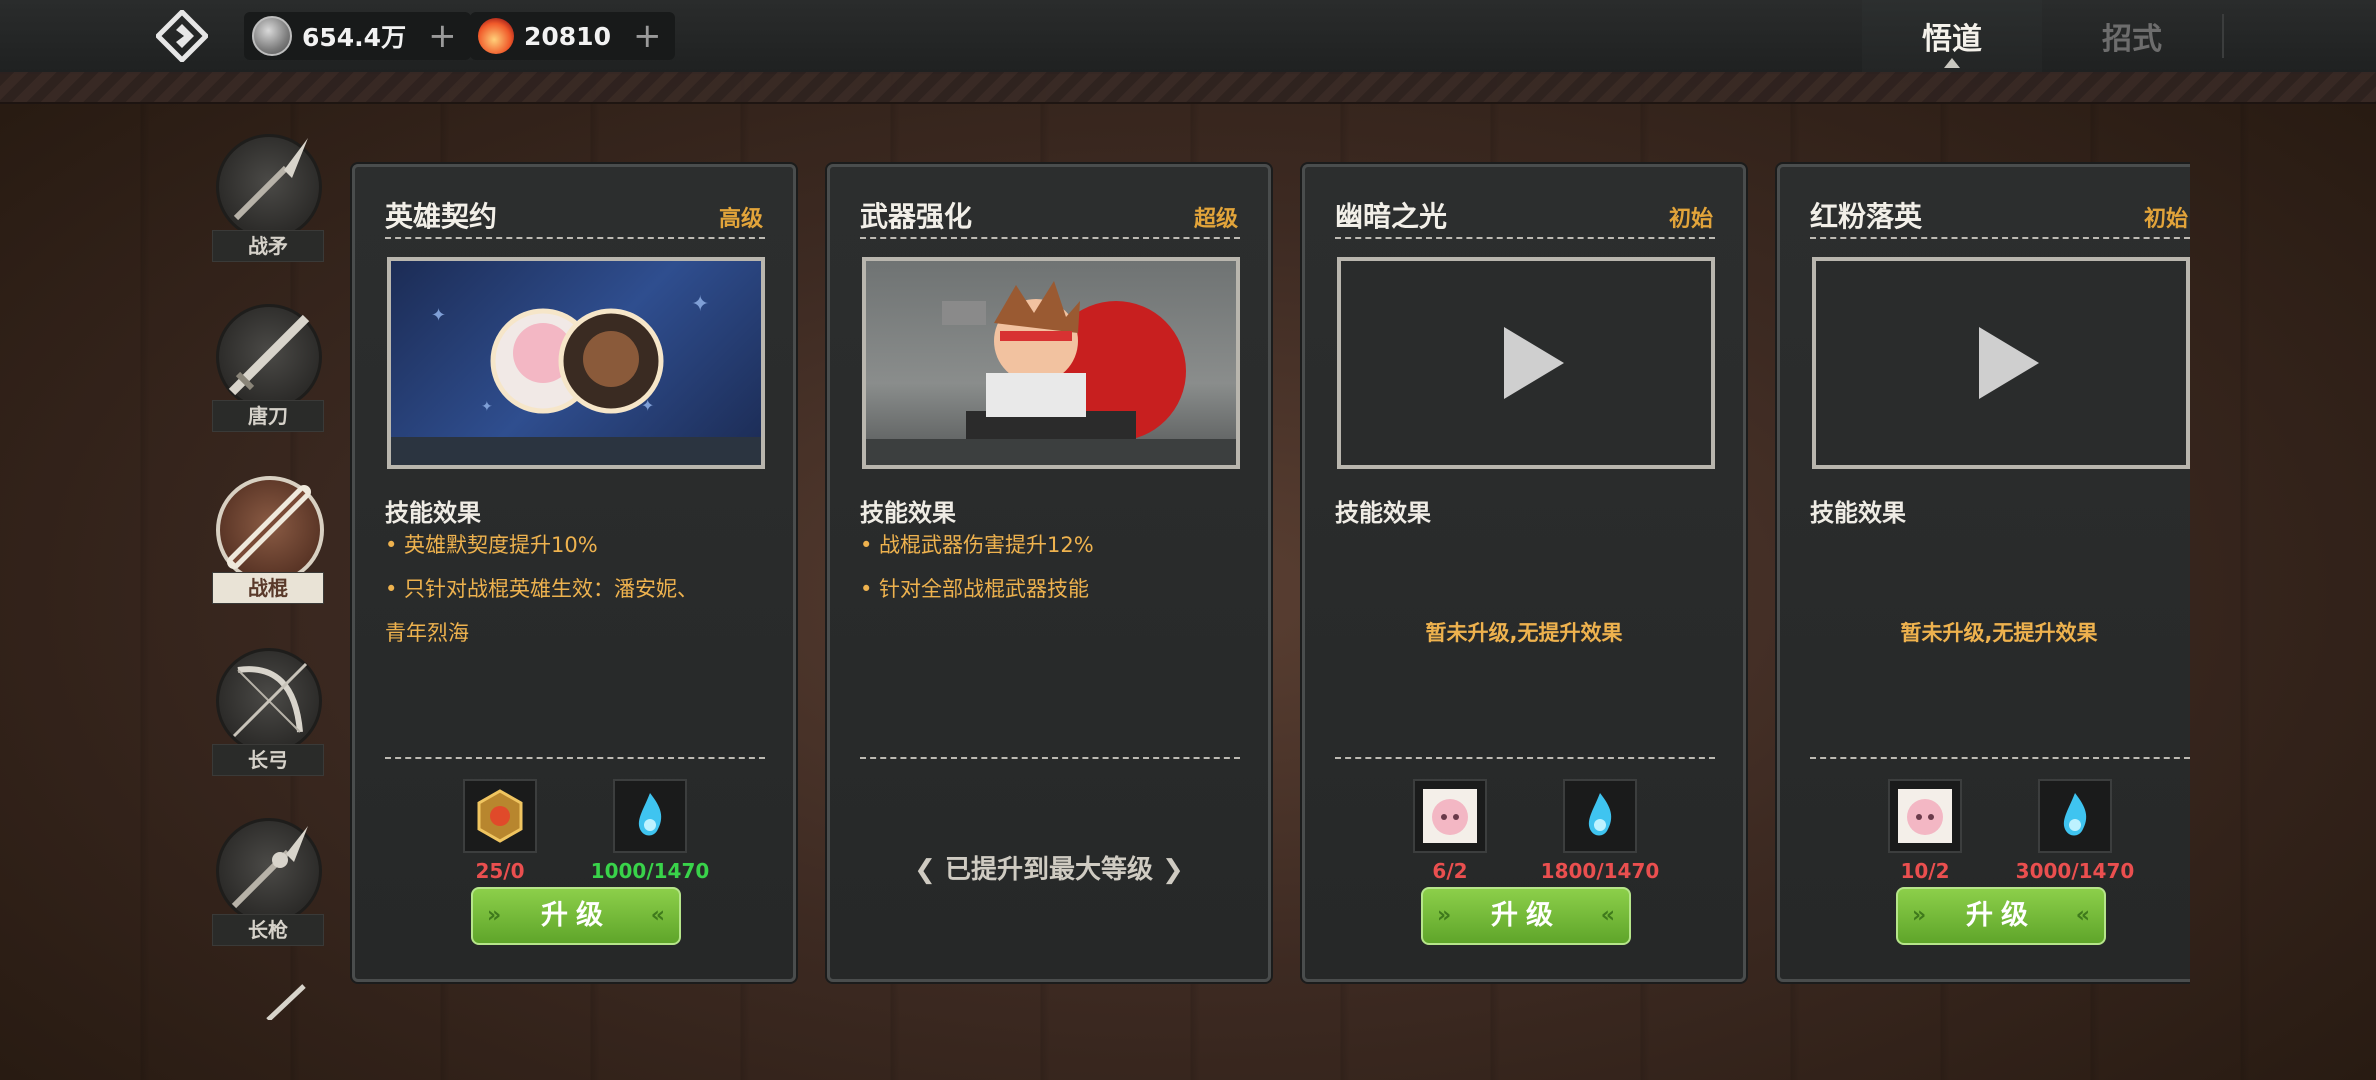  I want to click on card-title: 红粉落英, so click(1866, 216).